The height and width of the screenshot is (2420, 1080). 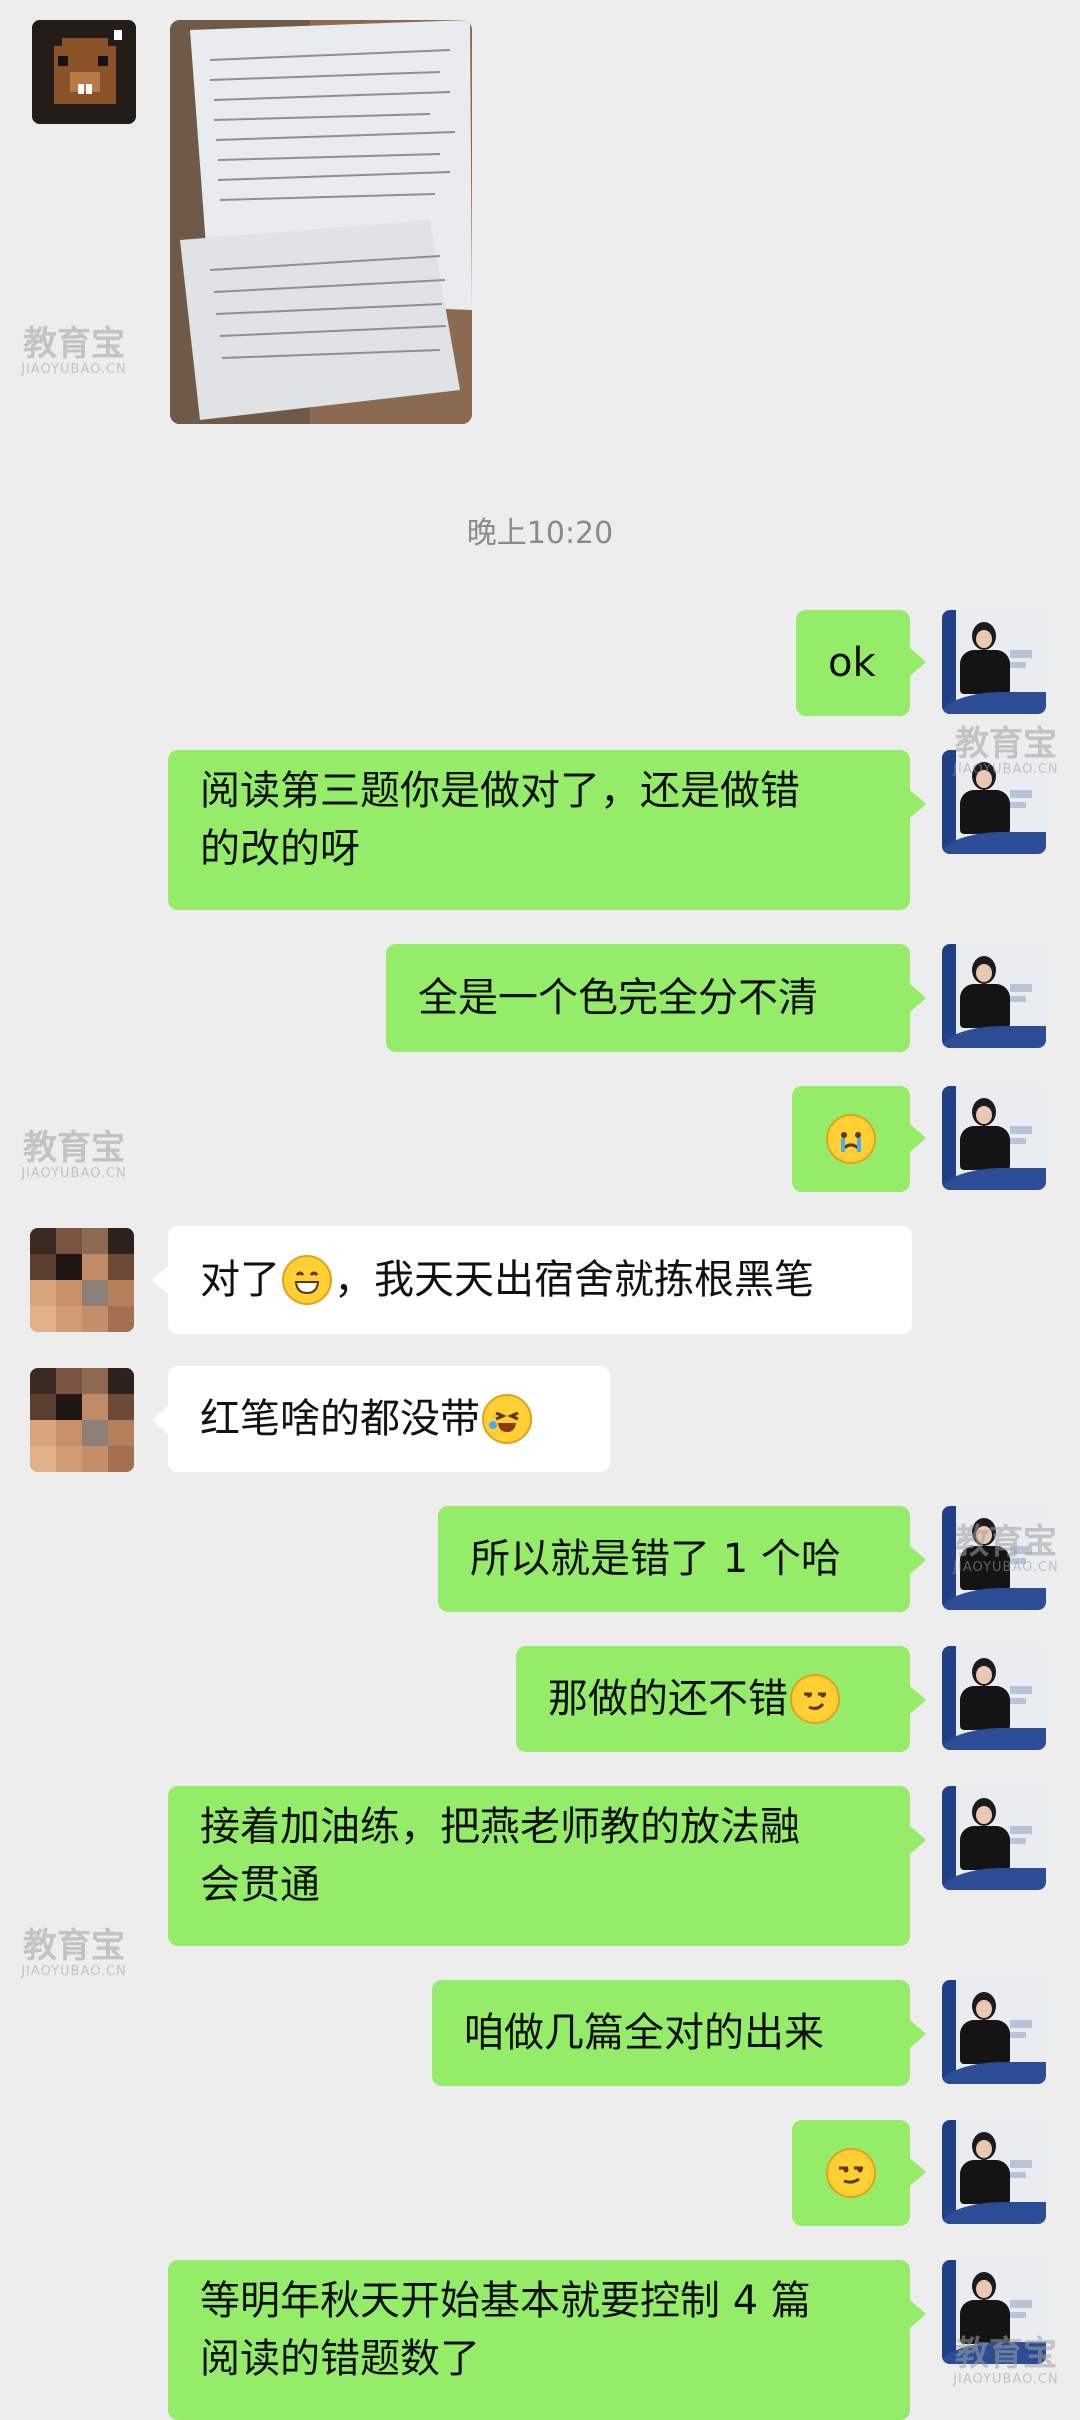 I want to click on message-line-1: 等明年秋天开始基本就要控制 4 篇, so click(x=505, y=2301).